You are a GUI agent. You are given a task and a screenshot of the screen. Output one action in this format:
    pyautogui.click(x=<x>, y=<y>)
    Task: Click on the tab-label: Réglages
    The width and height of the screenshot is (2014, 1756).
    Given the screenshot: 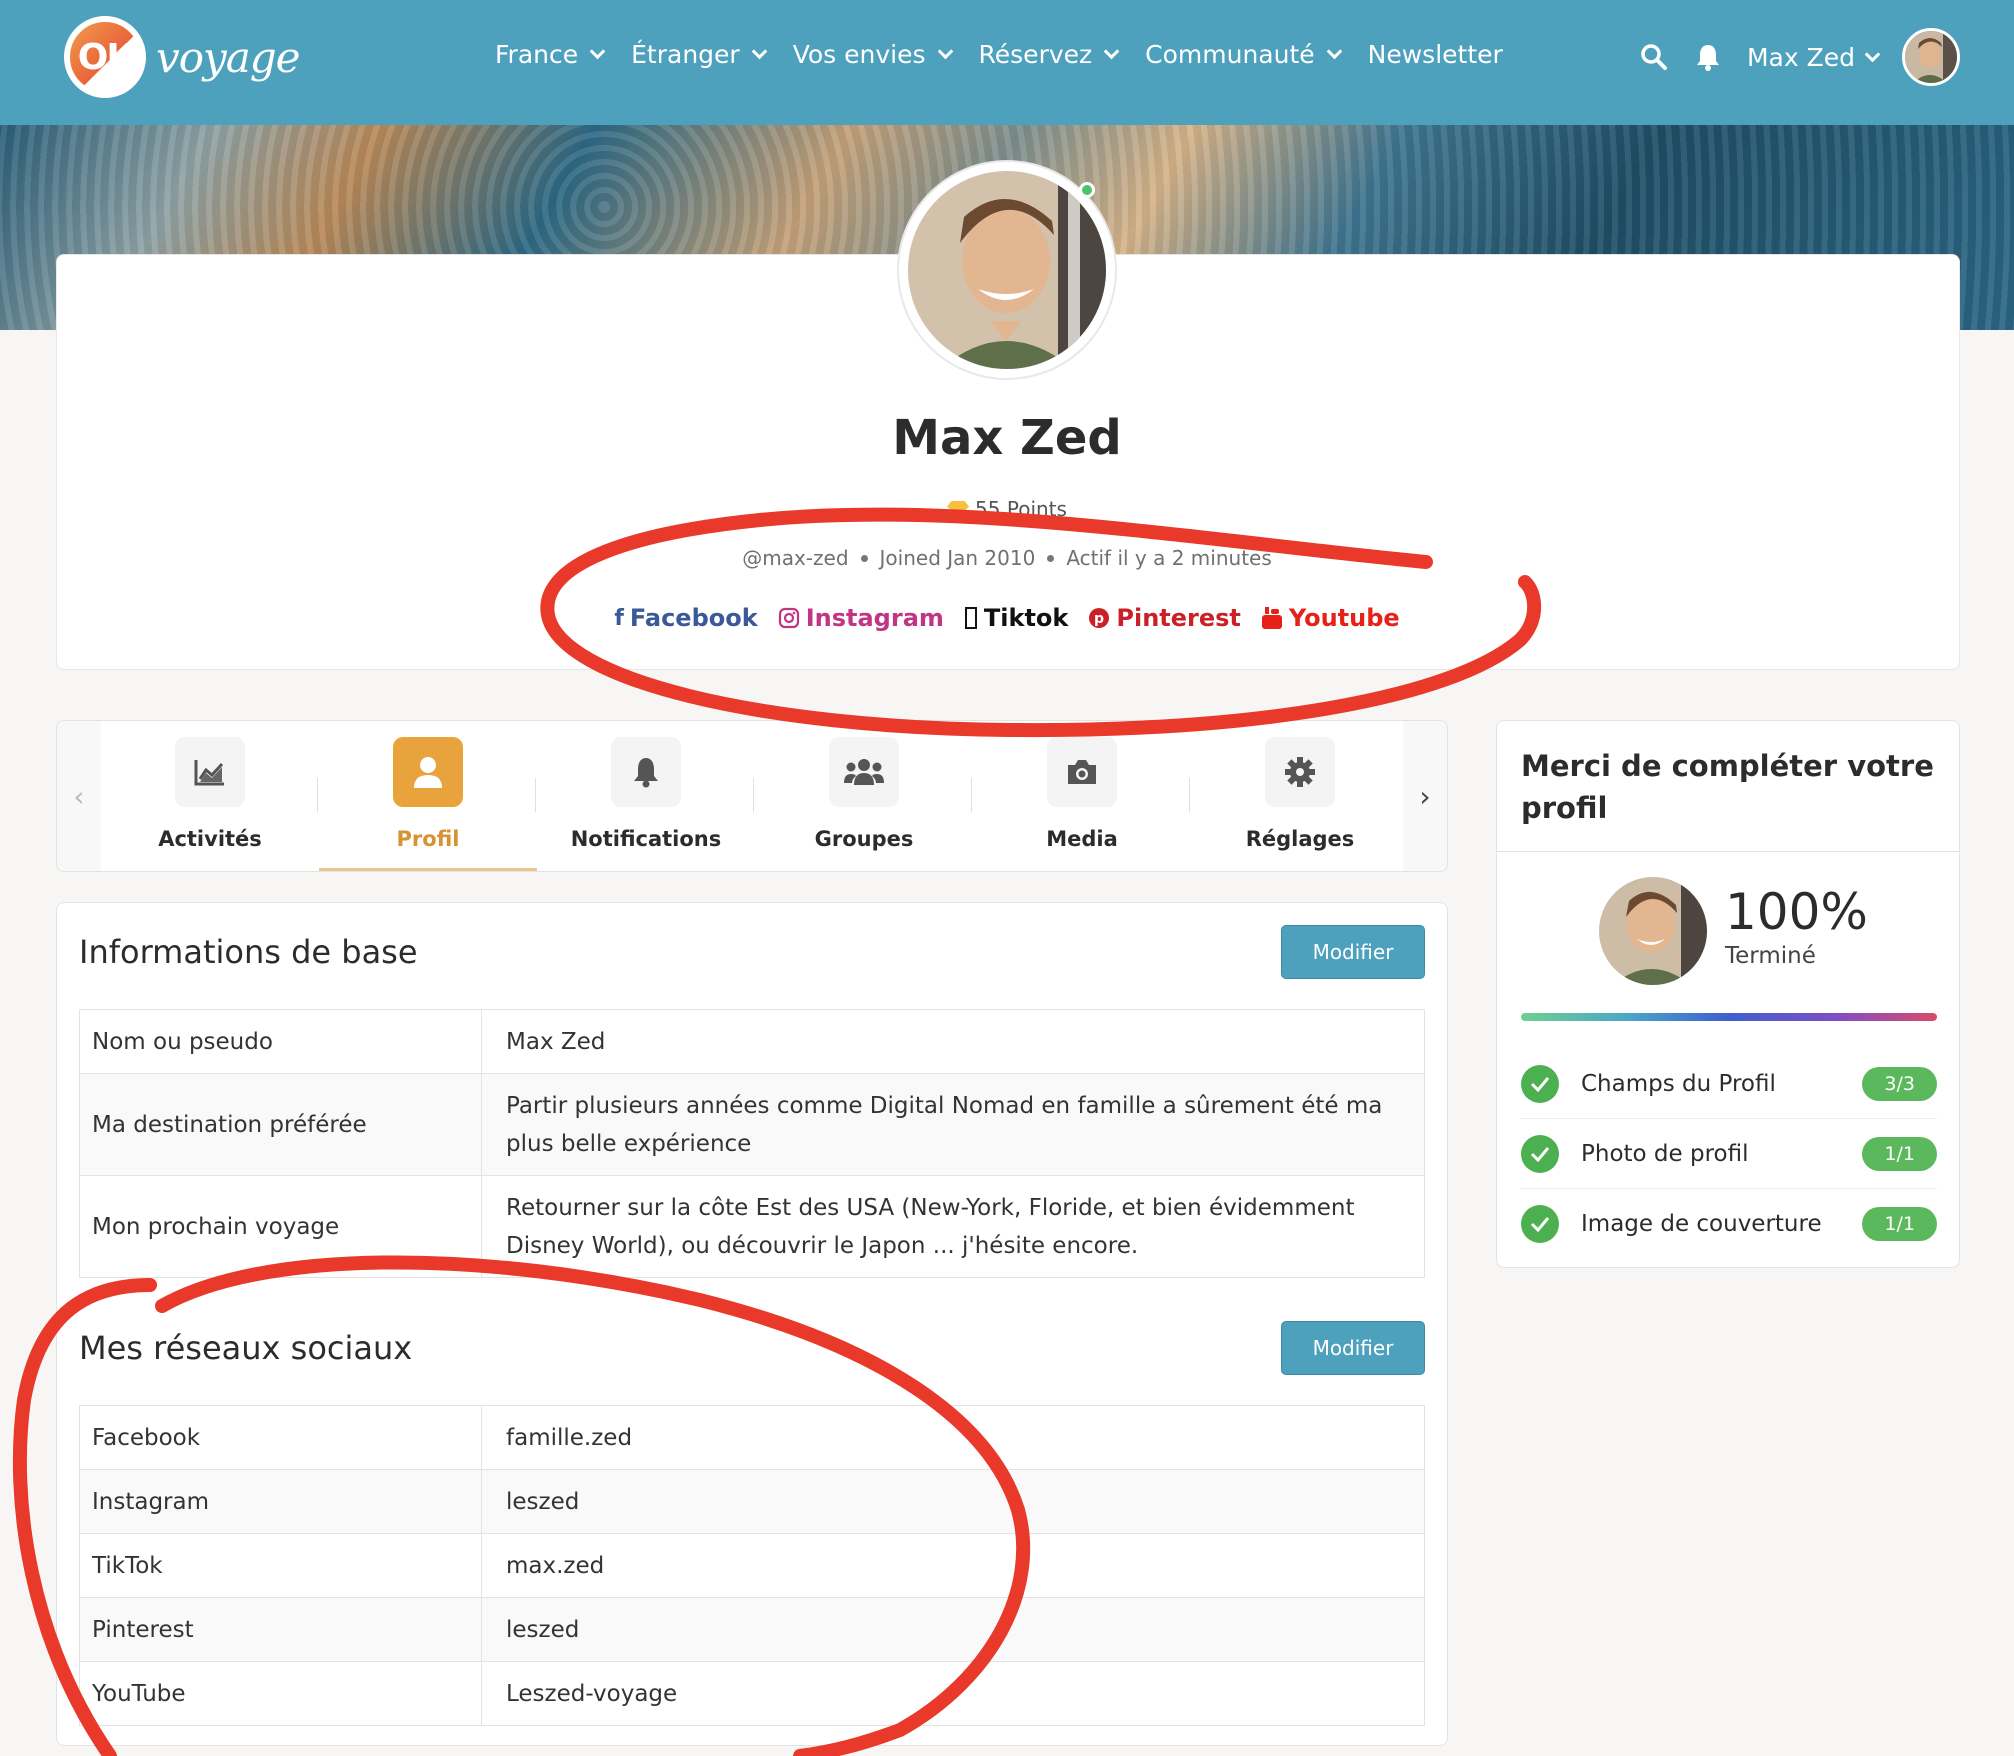 What is the action you would take?
    pyautogui.click(x=1300, y=839)
    